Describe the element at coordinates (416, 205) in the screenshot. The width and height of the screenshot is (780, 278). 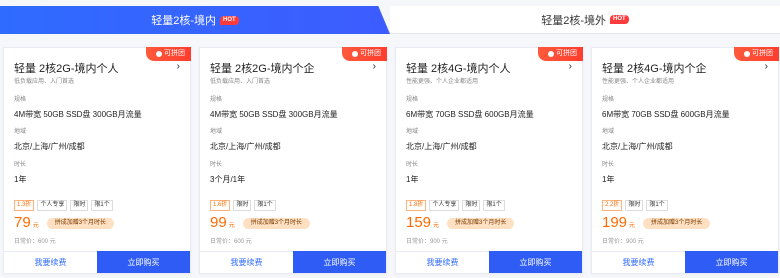
I see `discount-tag: 1.8折` at that location.